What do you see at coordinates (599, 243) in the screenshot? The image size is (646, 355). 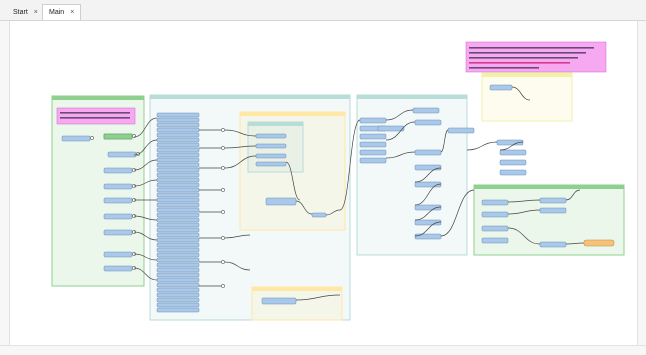 I see `writer-node` at bounding box center [599, 243].